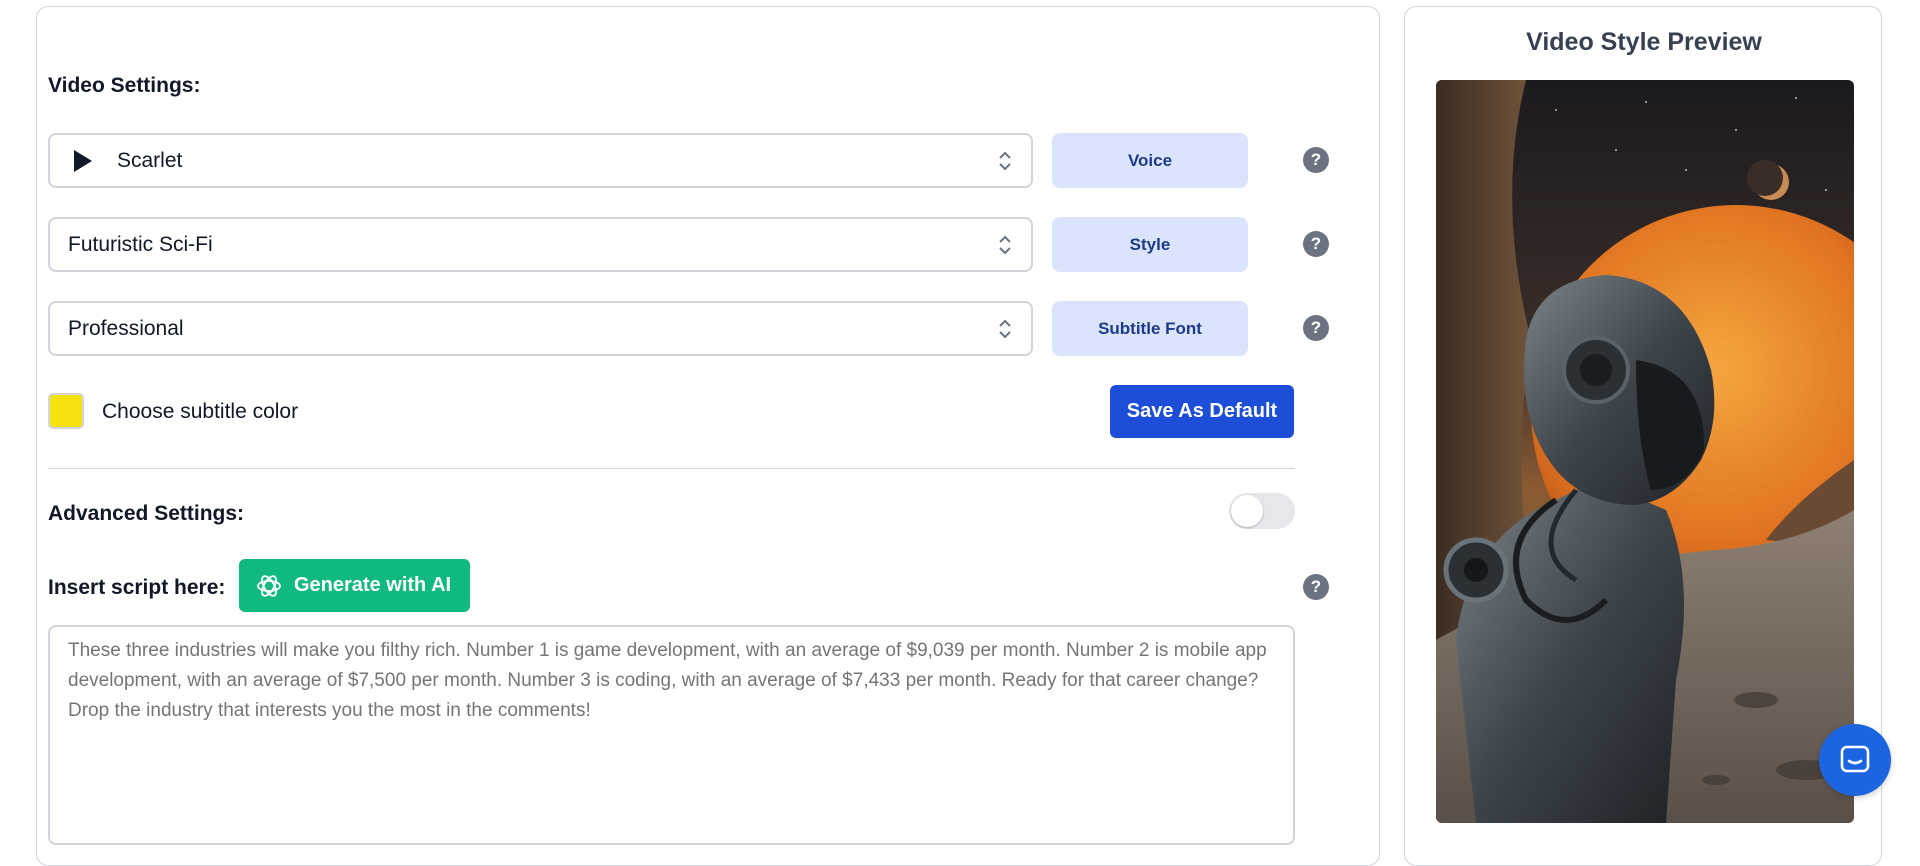 This screenshot has width=1920, height=866. I want to click on subtitle-font-select-value: Professional, so click(126, 328).